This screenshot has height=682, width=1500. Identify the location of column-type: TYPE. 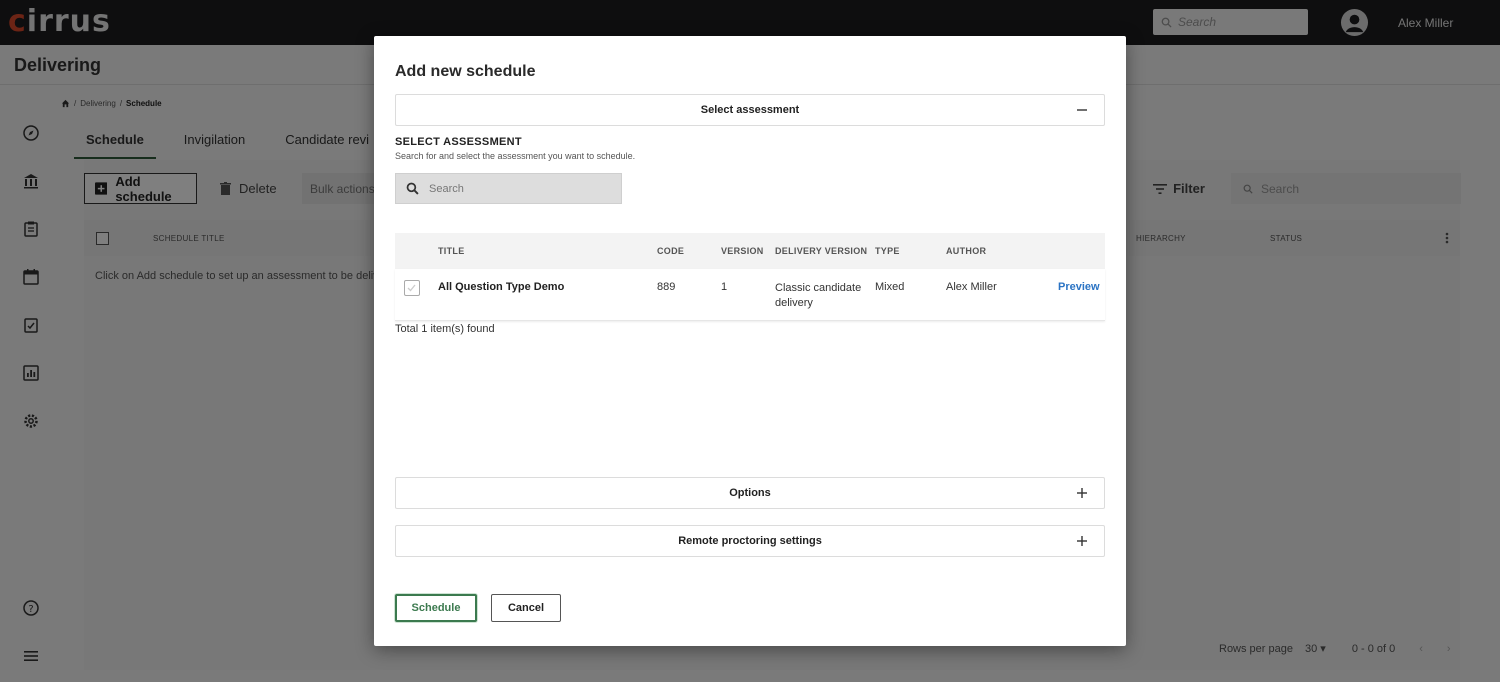
(887, 251).